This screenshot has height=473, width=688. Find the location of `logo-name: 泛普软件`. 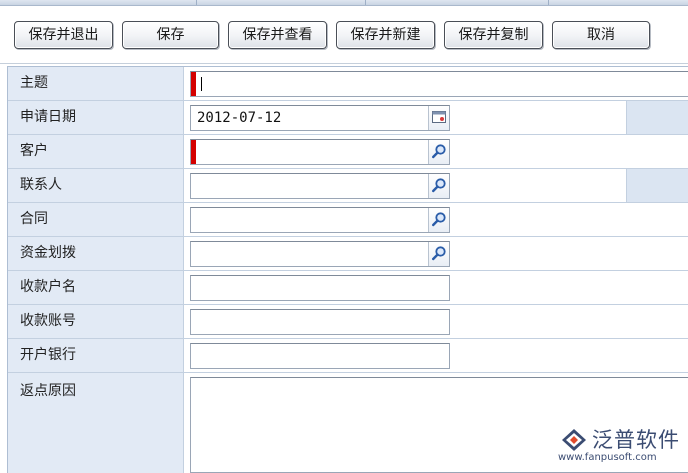

logo-name: 泛普软件 is located at coordinates (636, 440).